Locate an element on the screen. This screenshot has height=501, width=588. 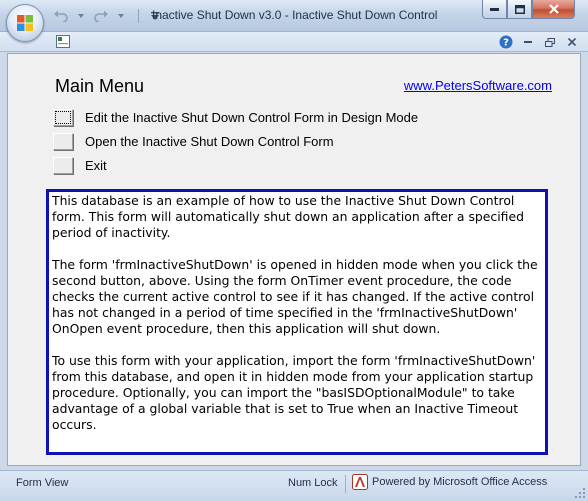
document-controls: ? is located at coordinates (539, 42).